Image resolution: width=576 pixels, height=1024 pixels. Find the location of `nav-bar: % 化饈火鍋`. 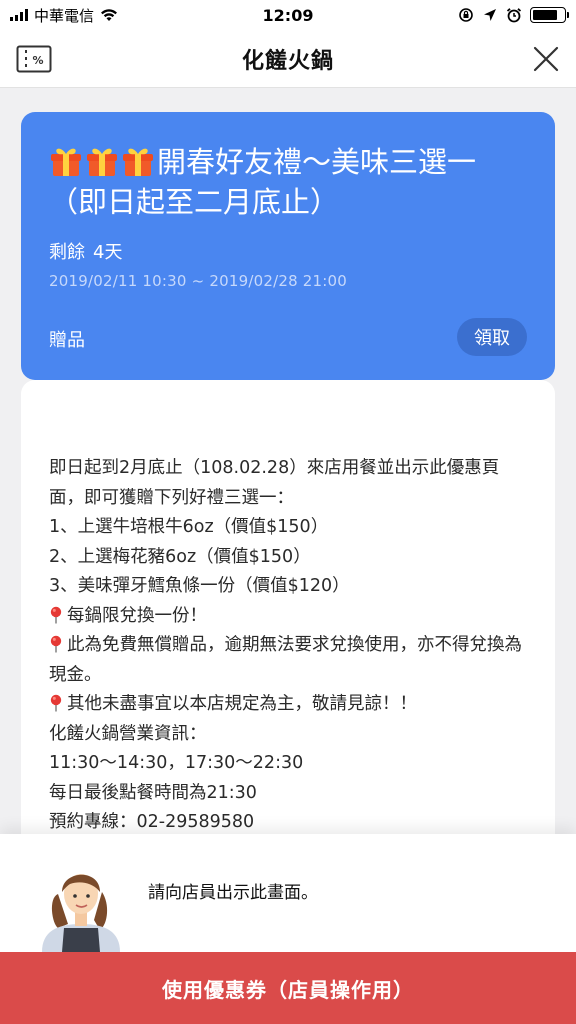

nav-bar: % 化饈火鍋 is located at coordinates (288, 59).